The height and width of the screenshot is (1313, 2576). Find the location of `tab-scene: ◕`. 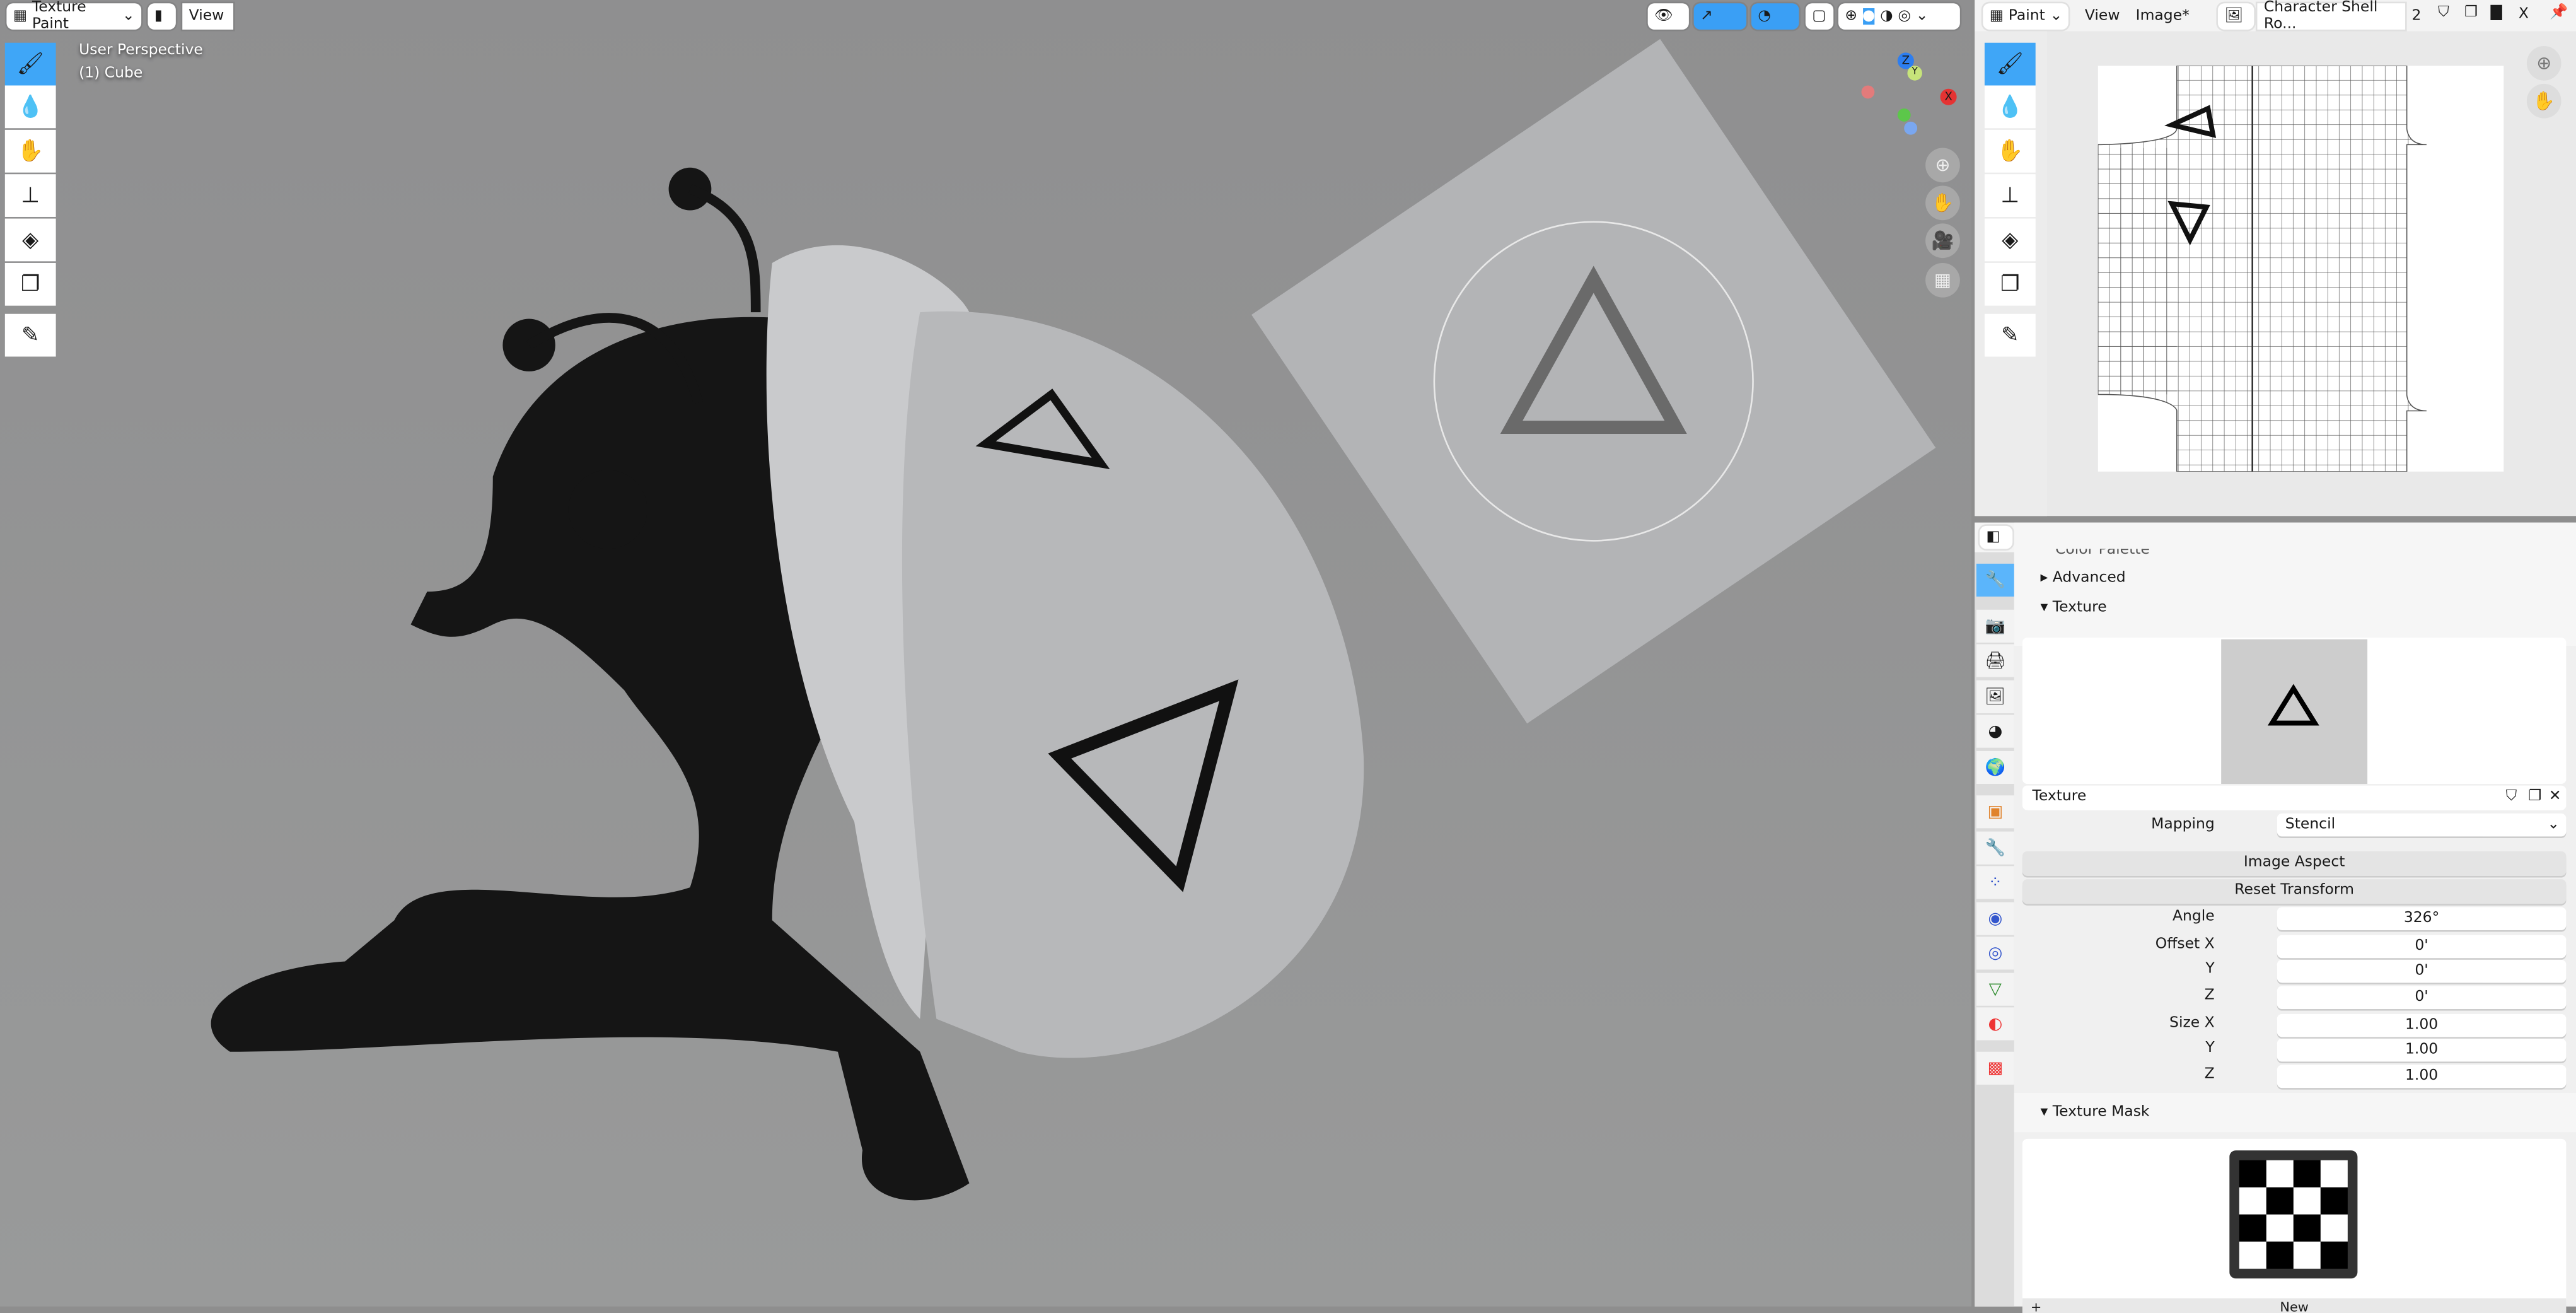

tab-scene: ◕ is located at coordinates (1995, 731).